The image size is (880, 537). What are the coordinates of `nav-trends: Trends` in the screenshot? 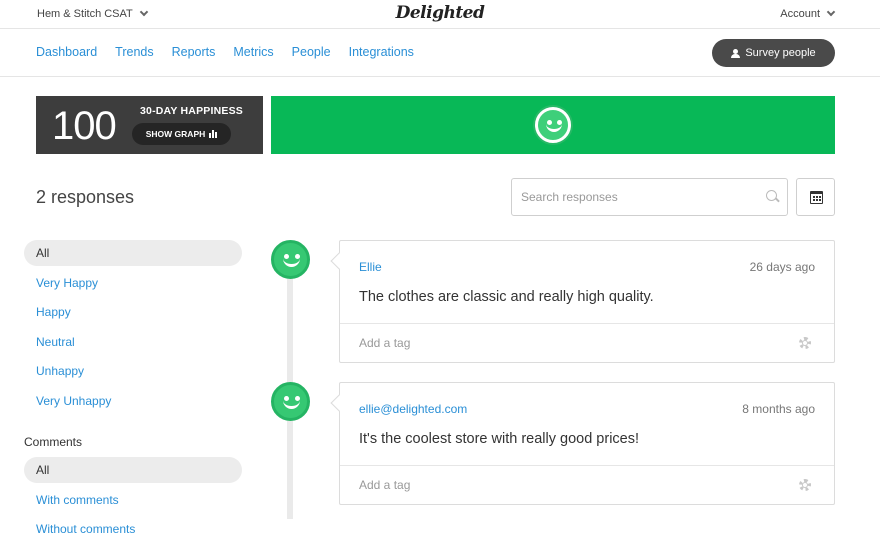 It's located at (134, 52).